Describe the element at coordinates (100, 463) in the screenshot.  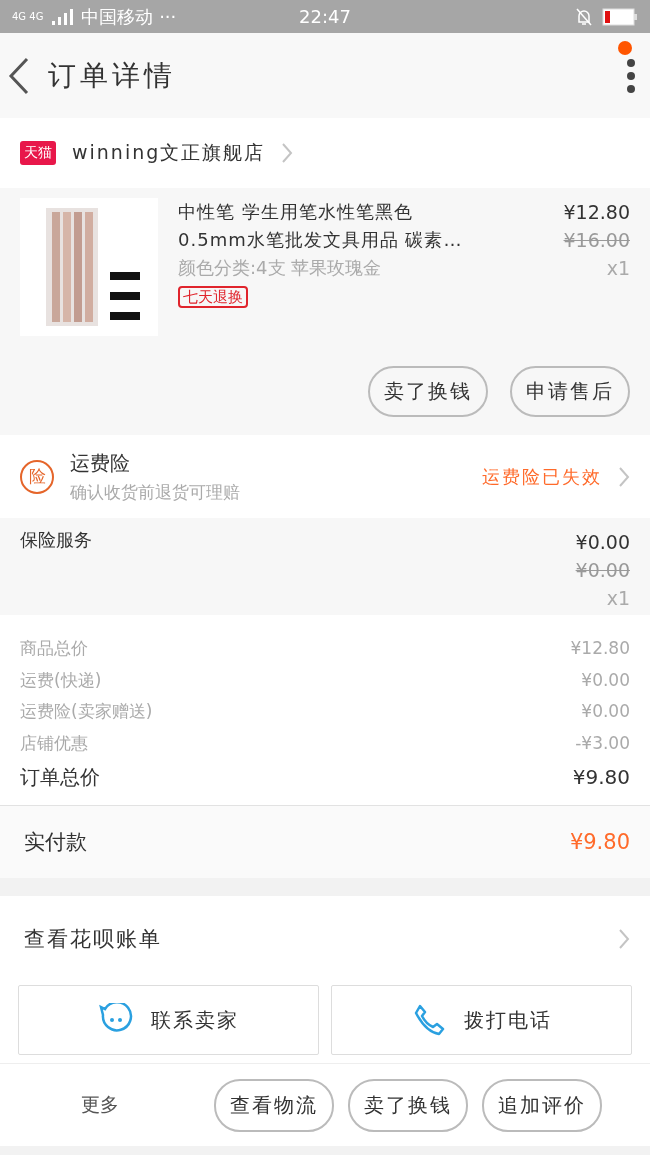
I see `insurance-title: 运费险` at that location.